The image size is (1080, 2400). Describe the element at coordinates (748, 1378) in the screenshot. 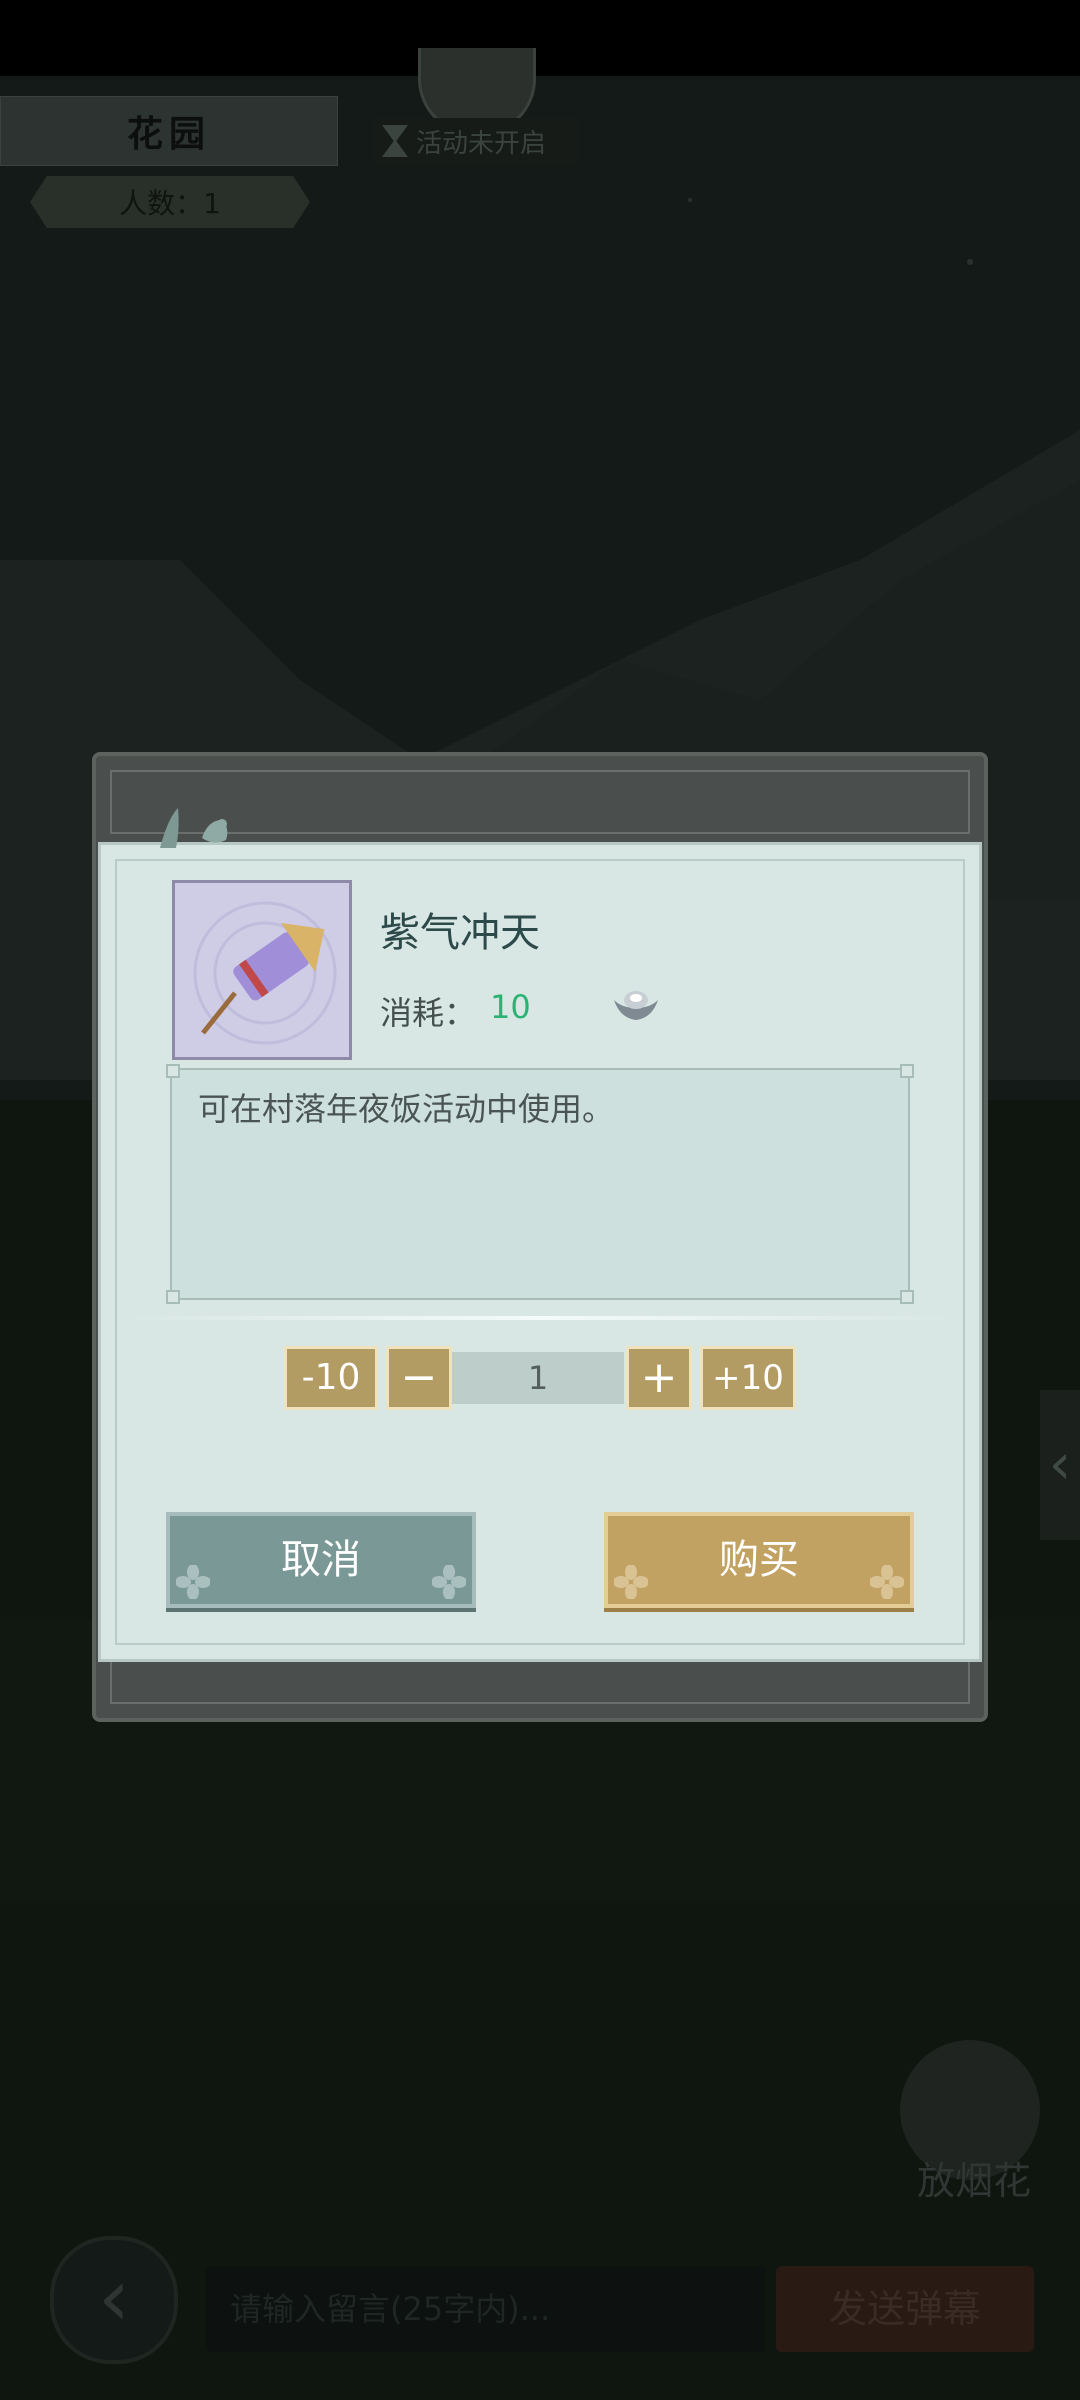

I see `plus-10-button: +10` at that location.